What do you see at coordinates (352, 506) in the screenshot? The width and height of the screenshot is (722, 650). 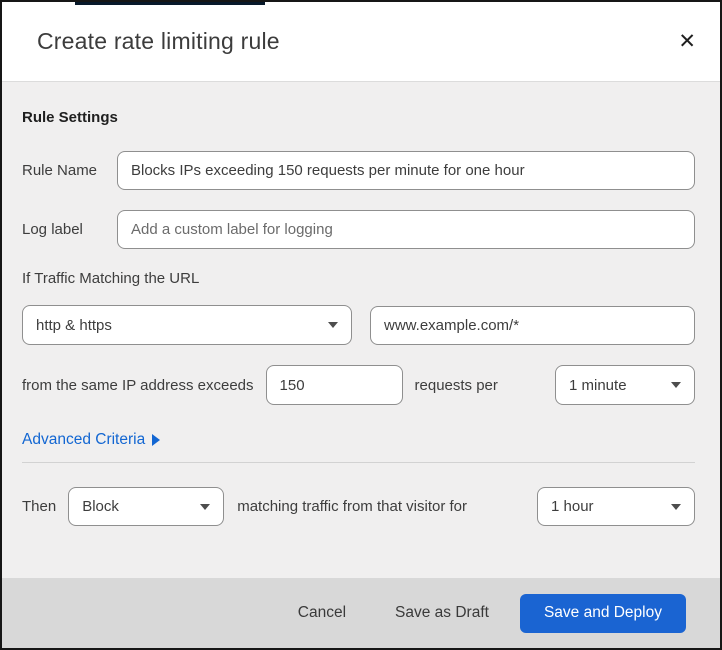 I see `action-middle-text: matching traffic from that visitor for` at bounding box center [352, 506].